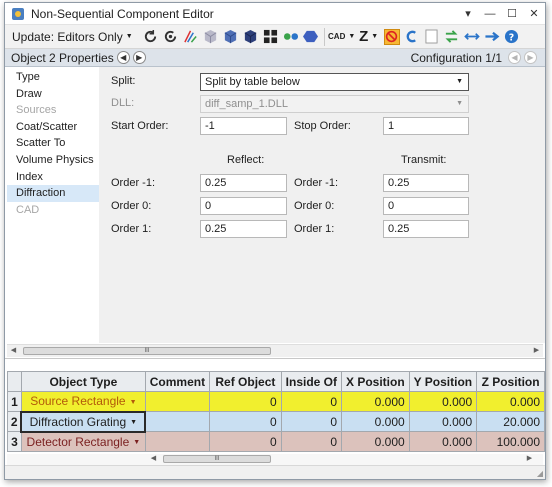 This screenshot has width=552, height=487. I want to click on reflect-header: Reflect:, so click(246, 160).